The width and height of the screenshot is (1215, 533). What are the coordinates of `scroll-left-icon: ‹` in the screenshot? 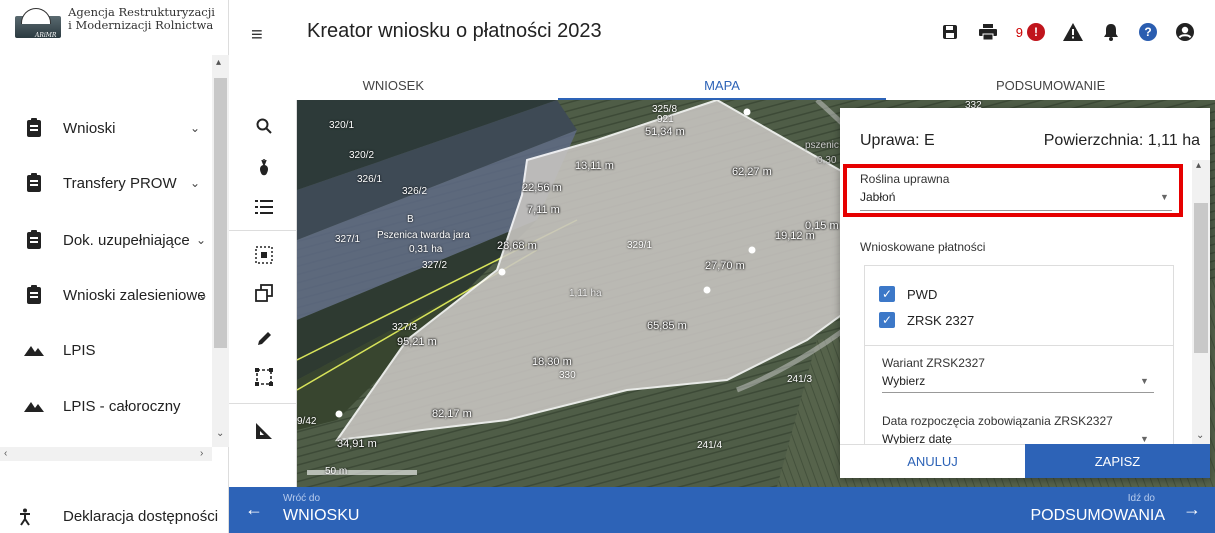 It's located at (5, 453).